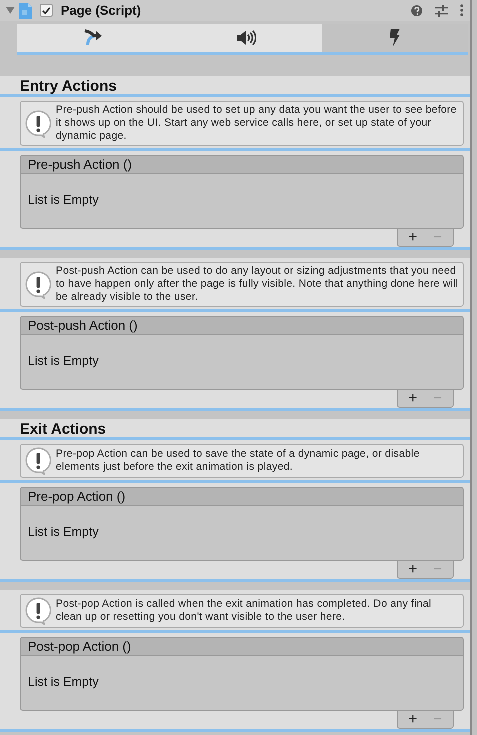 The width and height of the screenshot is (477, 735). Describe the element at coordinates (242, 496) in the screenshot. I see `event-header: Pre-pop Action ()` at that location.